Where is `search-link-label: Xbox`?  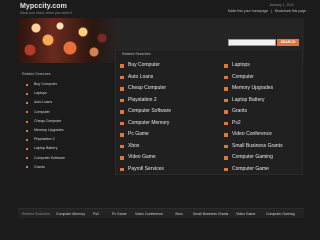 search-link-label: Xbox is located at coordinates (134, 145).